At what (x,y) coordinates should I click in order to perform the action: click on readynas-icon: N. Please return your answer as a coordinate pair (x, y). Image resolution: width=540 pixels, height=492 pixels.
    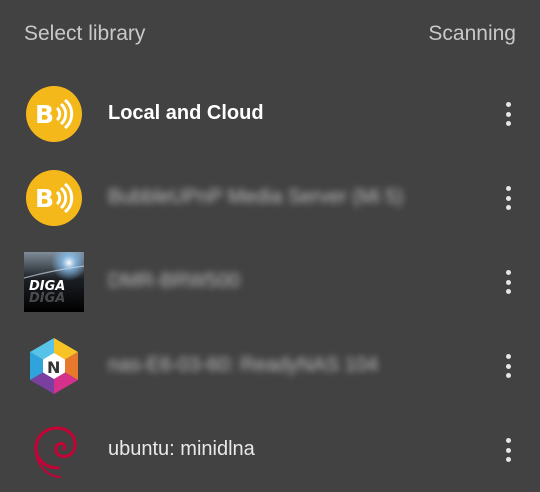
    Looking at the image, I should click on (54, 366).